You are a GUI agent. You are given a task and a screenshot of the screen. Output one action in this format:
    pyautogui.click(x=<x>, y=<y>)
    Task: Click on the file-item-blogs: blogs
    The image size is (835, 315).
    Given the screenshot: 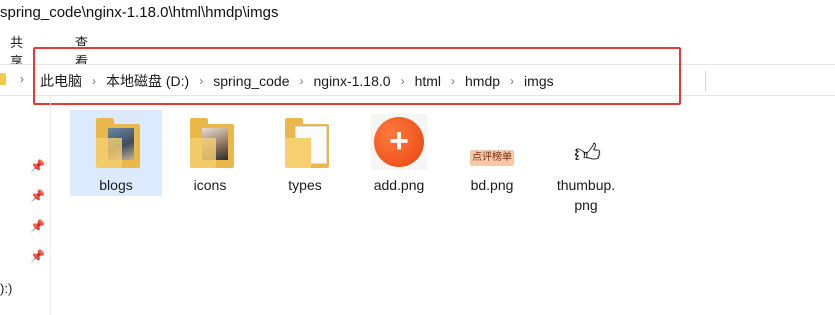 What is the action you would take?
    pyautogui.click(x=116, y=153)
    